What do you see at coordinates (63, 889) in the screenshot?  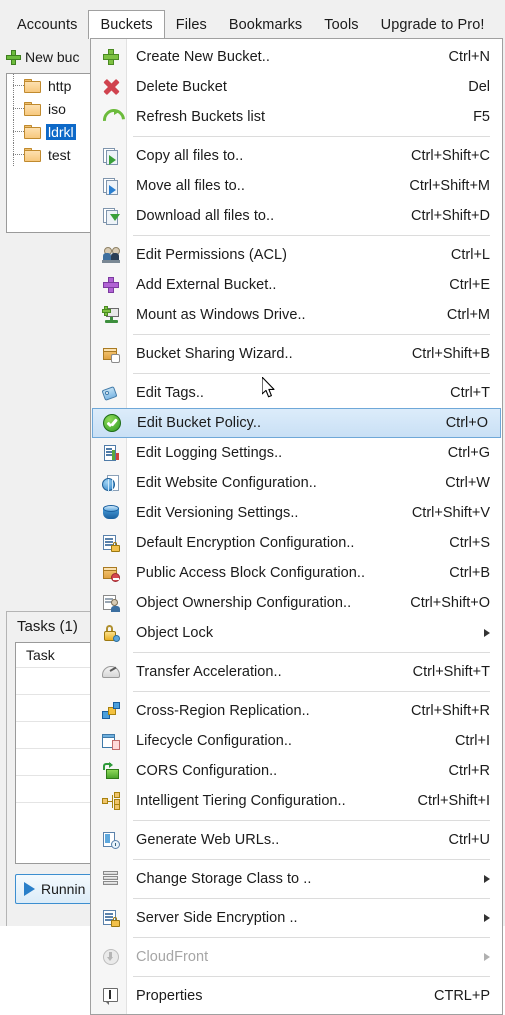 I see `running-label: Runnin` at bounding box center [63, 889].